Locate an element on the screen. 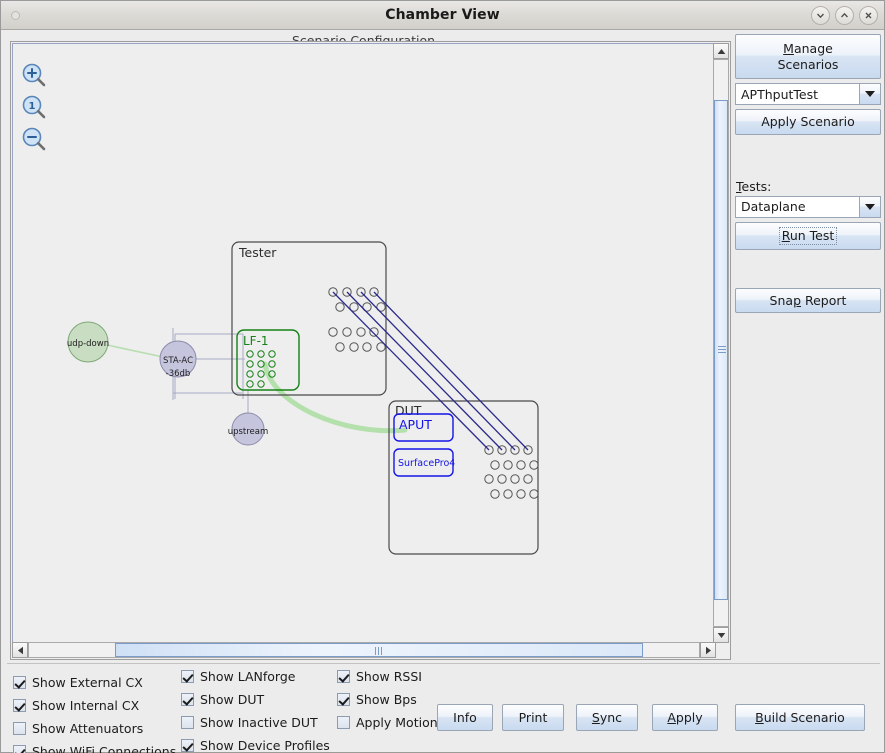 This screenshot has width=885, height=753. checkbox-show-dut: Show DUT is located at coordinates (255, 699).